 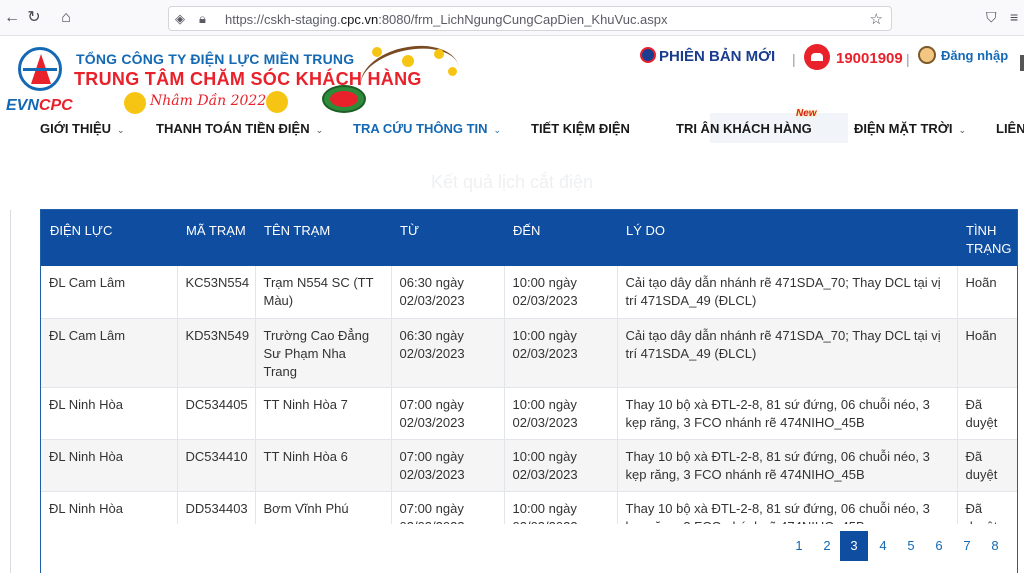 I want to click on watermelon-icon, so click(x=344, y=99).